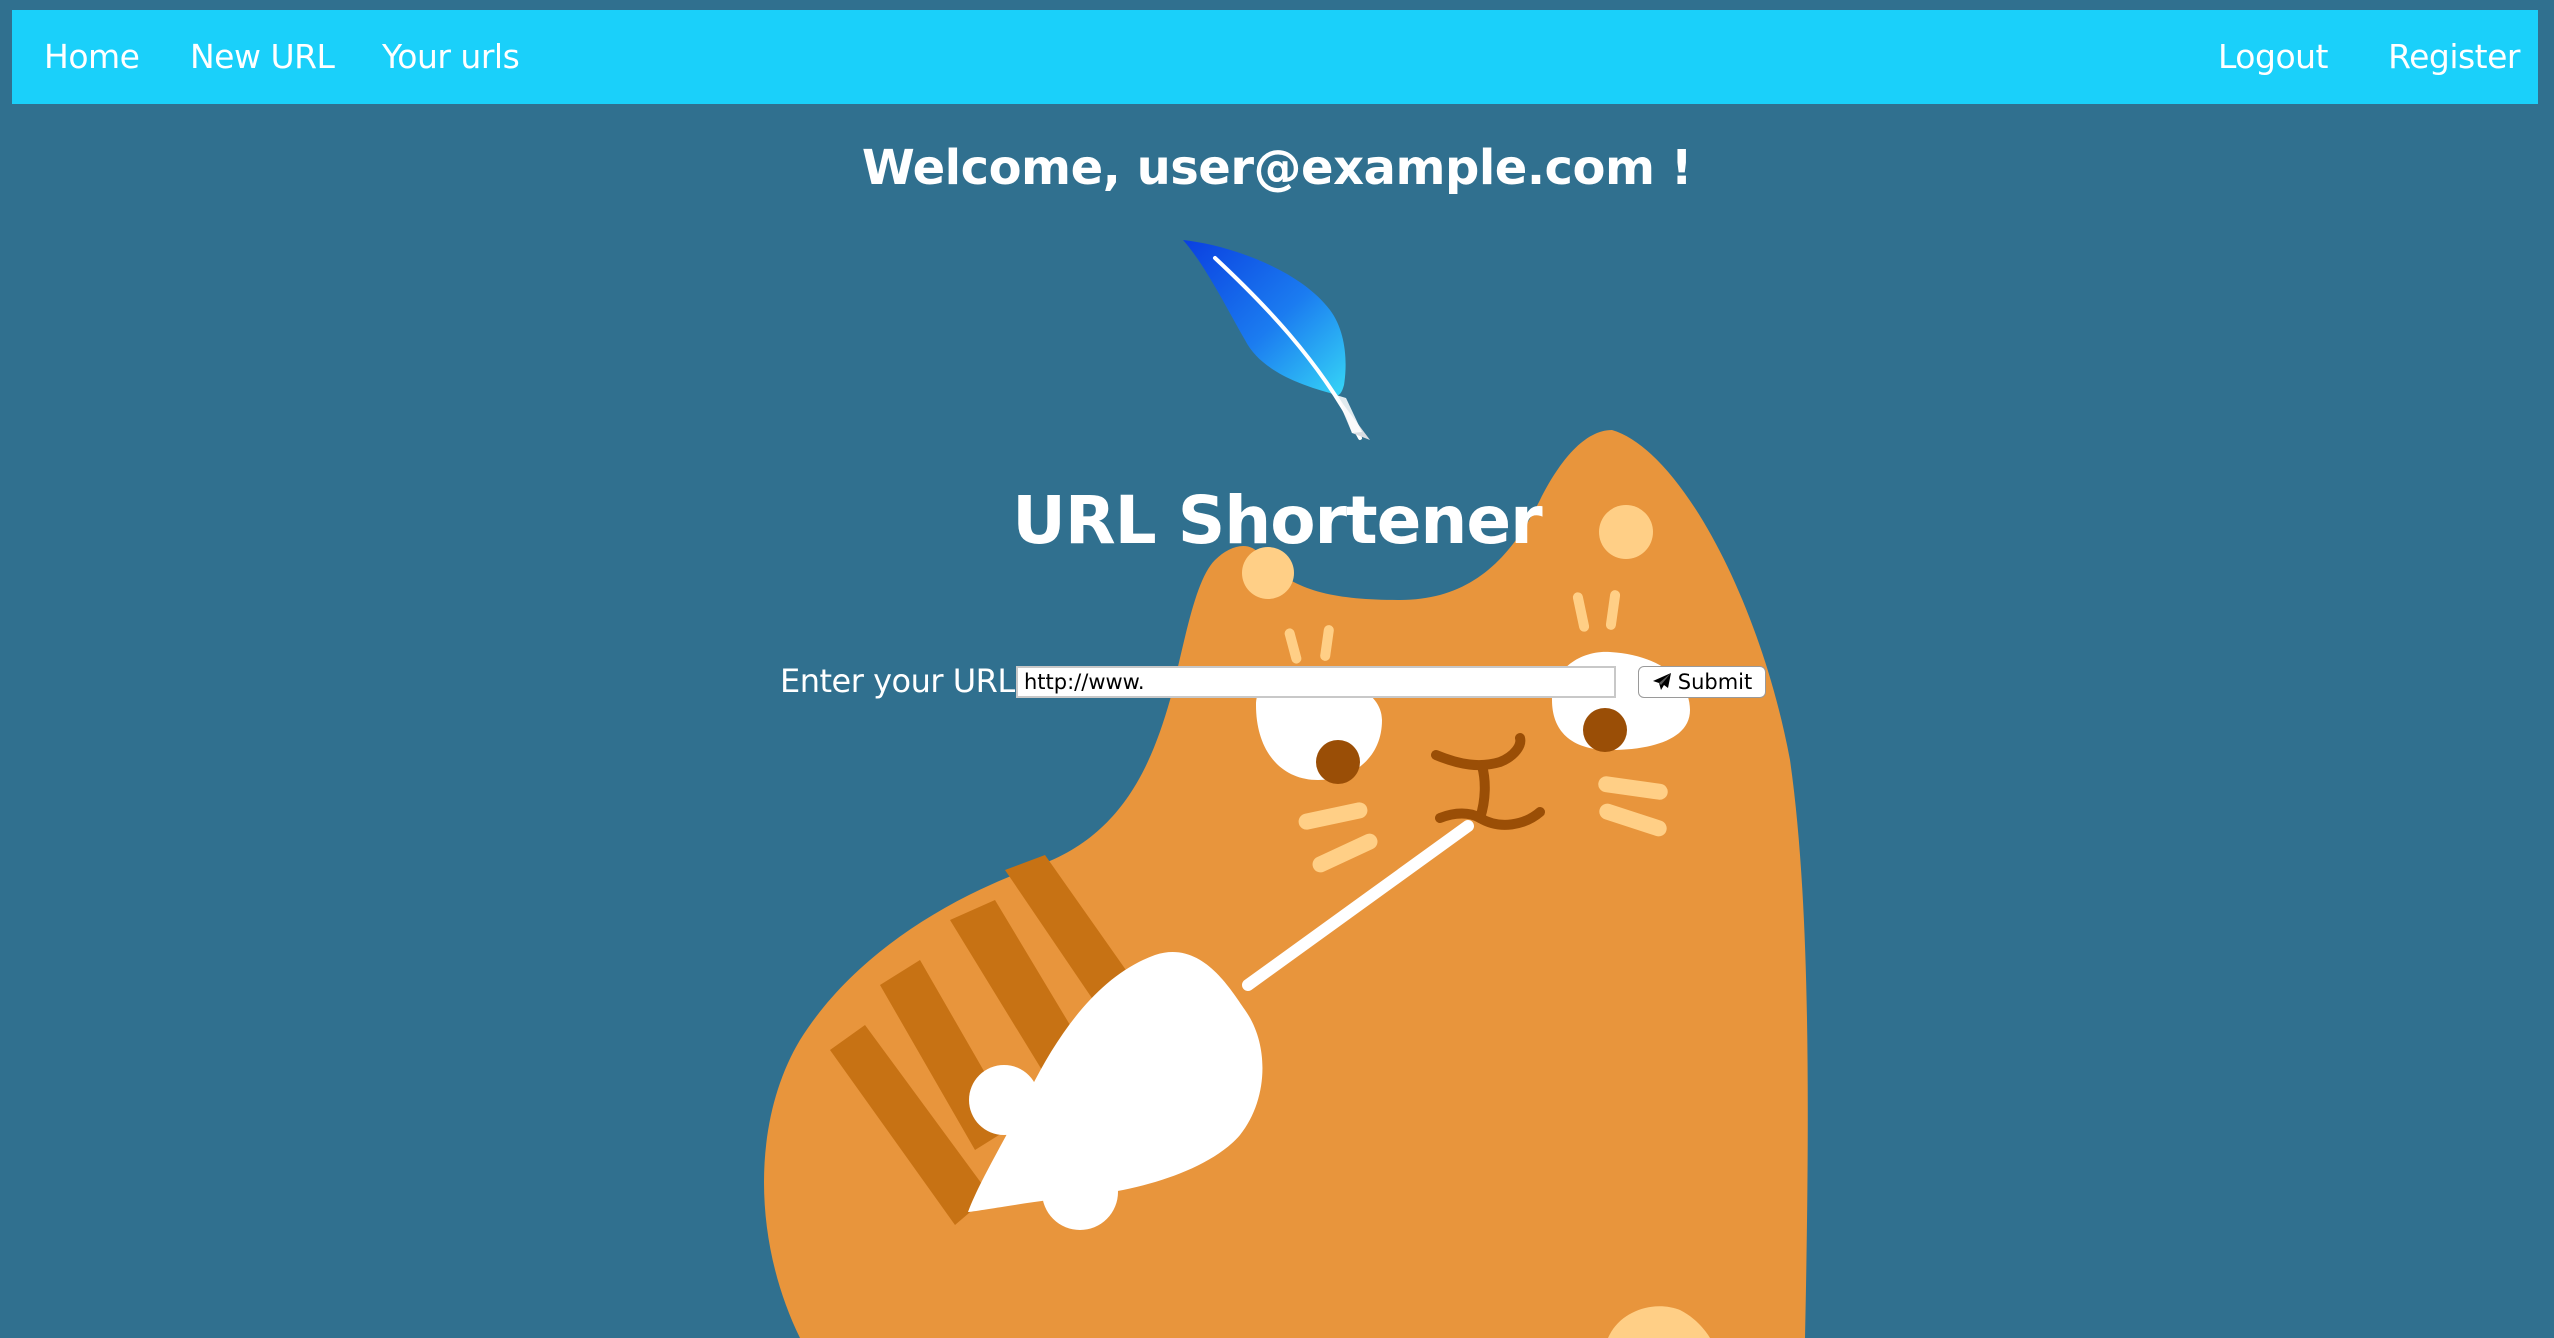 The width and height of the screenshot is (2554, 1338). I want to click on url-input-label: Enter your URL:, so click(902, 681).